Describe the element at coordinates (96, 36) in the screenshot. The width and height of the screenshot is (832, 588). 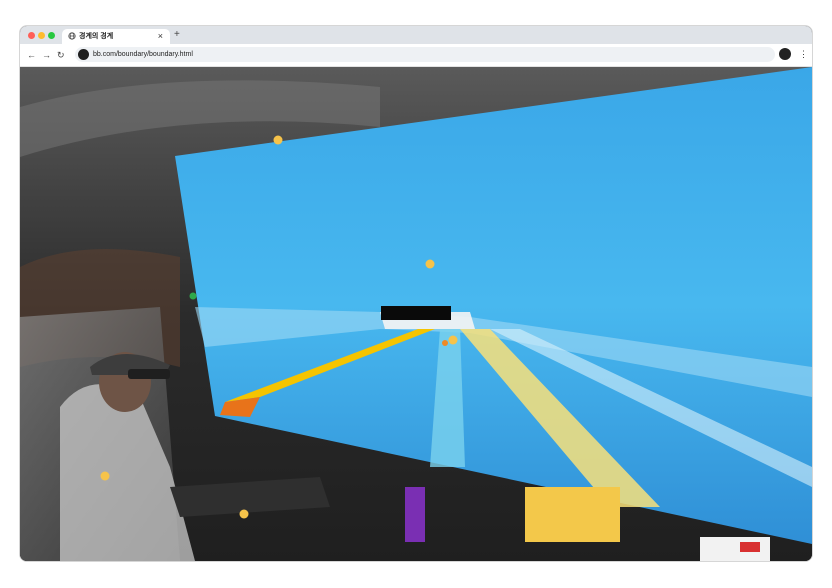
I see `tab-title: 경계의 경계` at that location.